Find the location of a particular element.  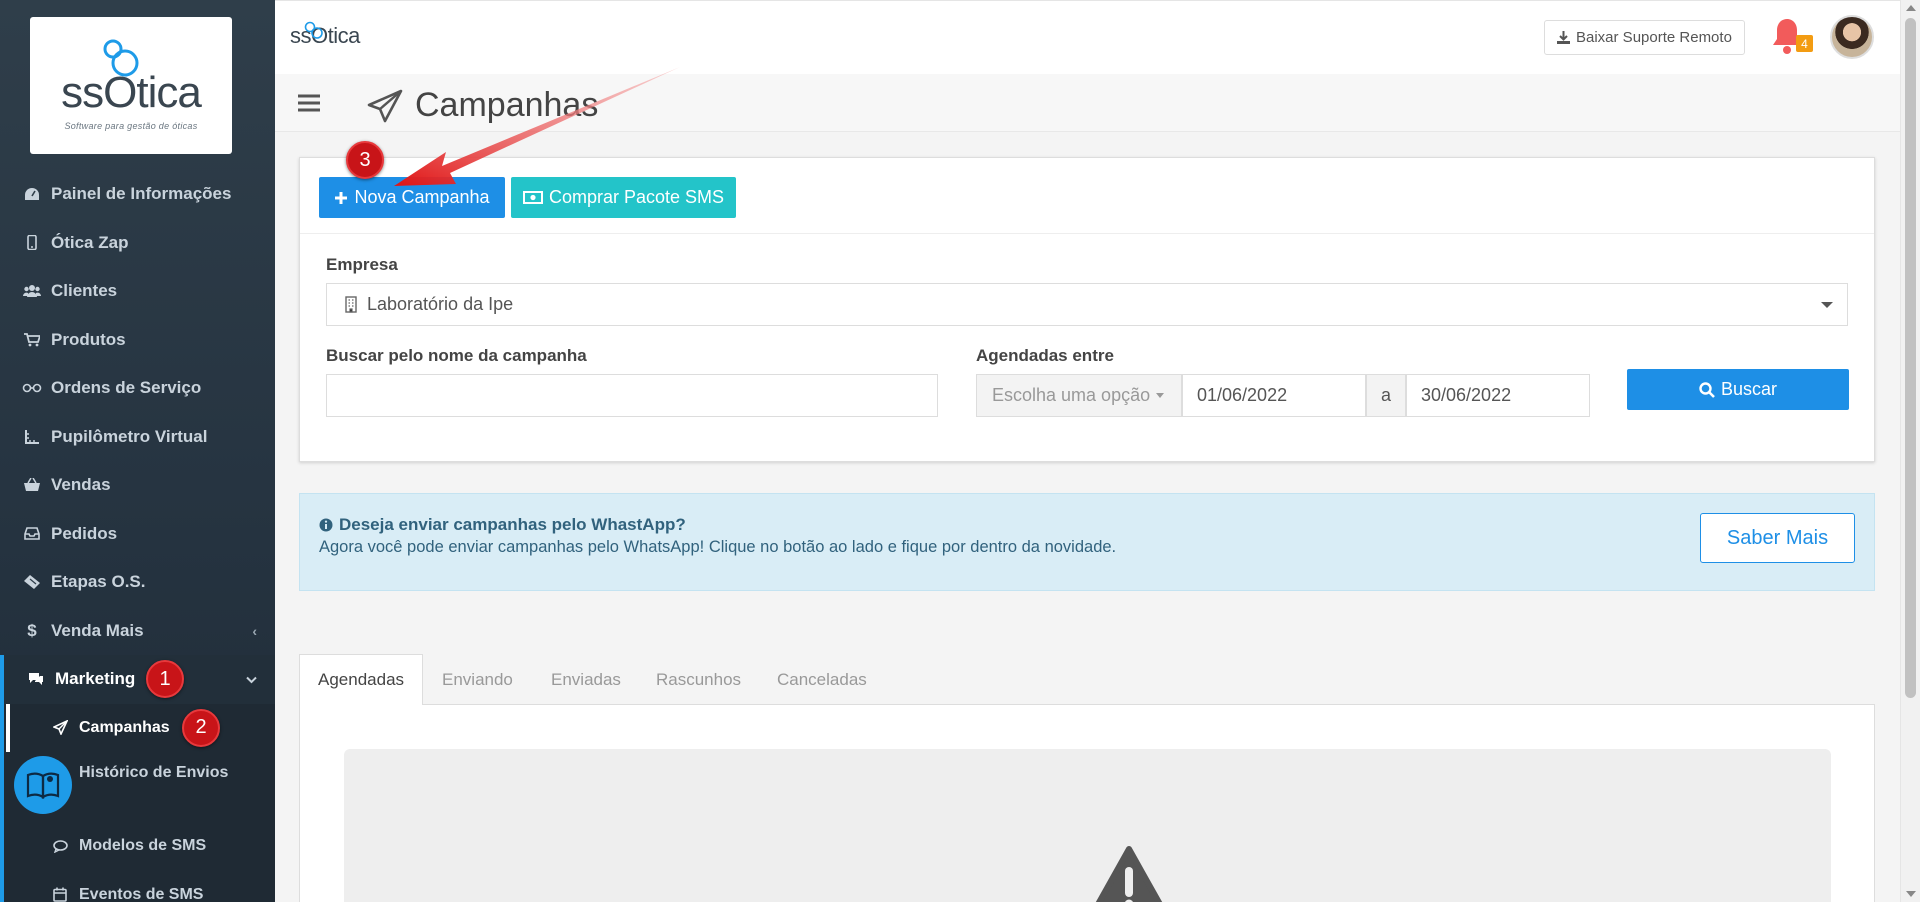

sidebar-item-campanhas: Campanhas 2 is located at coordinates (139, 728).